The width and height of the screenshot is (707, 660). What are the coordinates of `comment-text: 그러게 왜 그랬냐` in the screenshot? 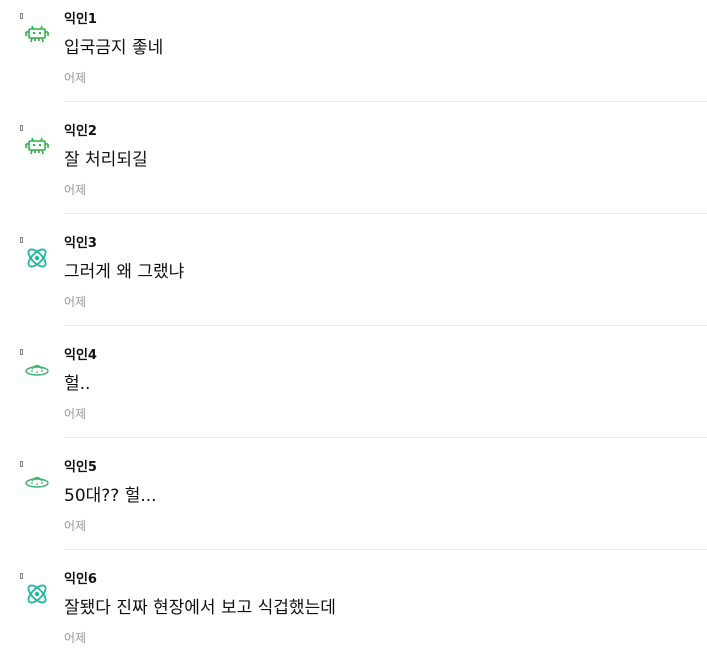 It's located at (124, 272).